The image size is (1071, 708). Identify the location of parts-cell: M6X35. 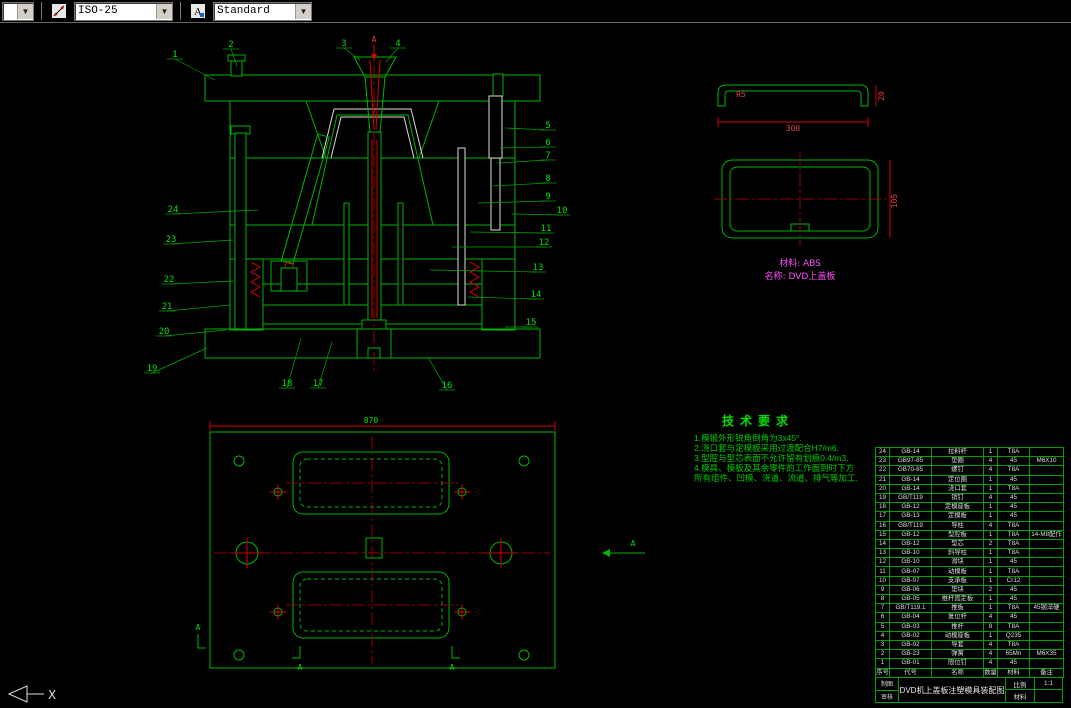
(1046, 654).